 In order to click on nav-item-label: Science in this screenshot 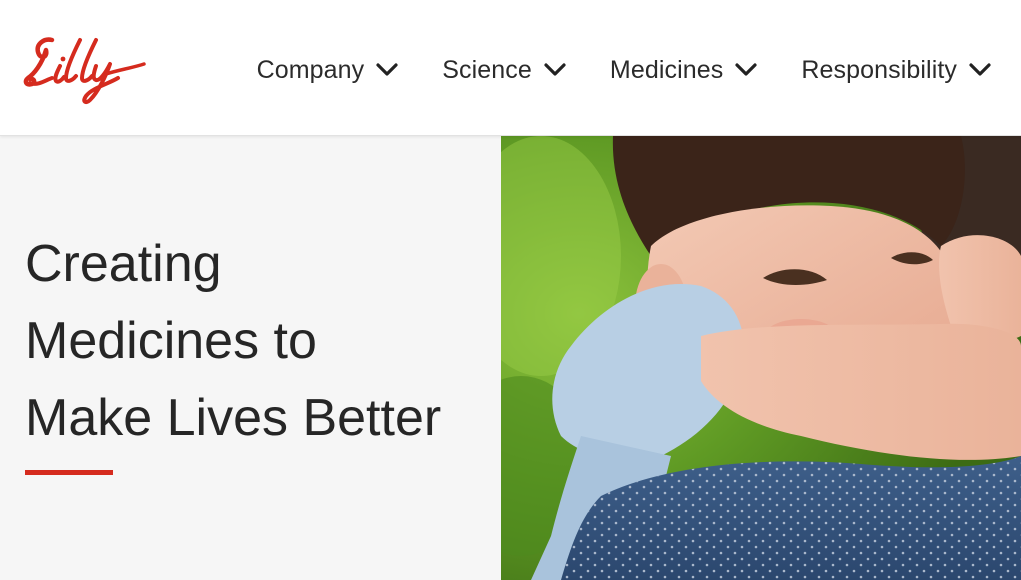, I will do `click(487, 69)`.